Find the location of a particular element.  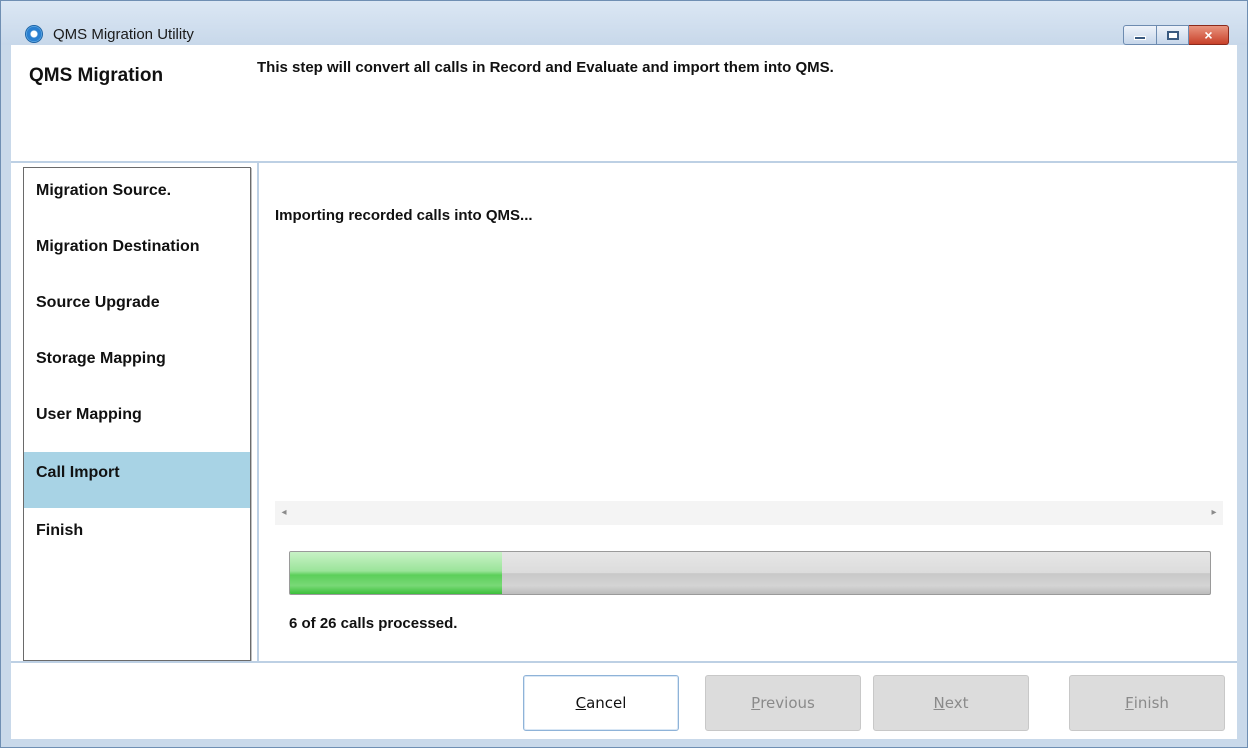

sidebar-item-label: Storage Mapping is located at coordinates (101, 358).